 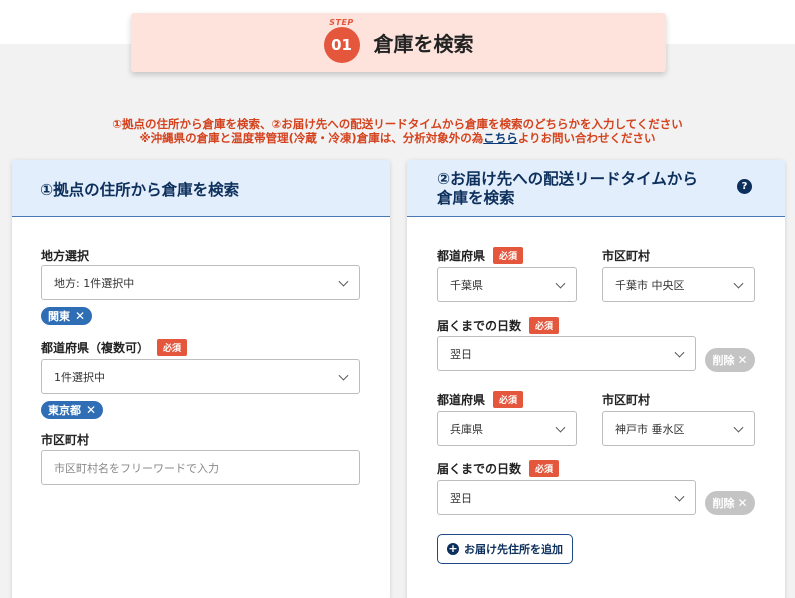 I want to click on notice-suffix: よりお問い合わせください, so click(x=586, y=138).